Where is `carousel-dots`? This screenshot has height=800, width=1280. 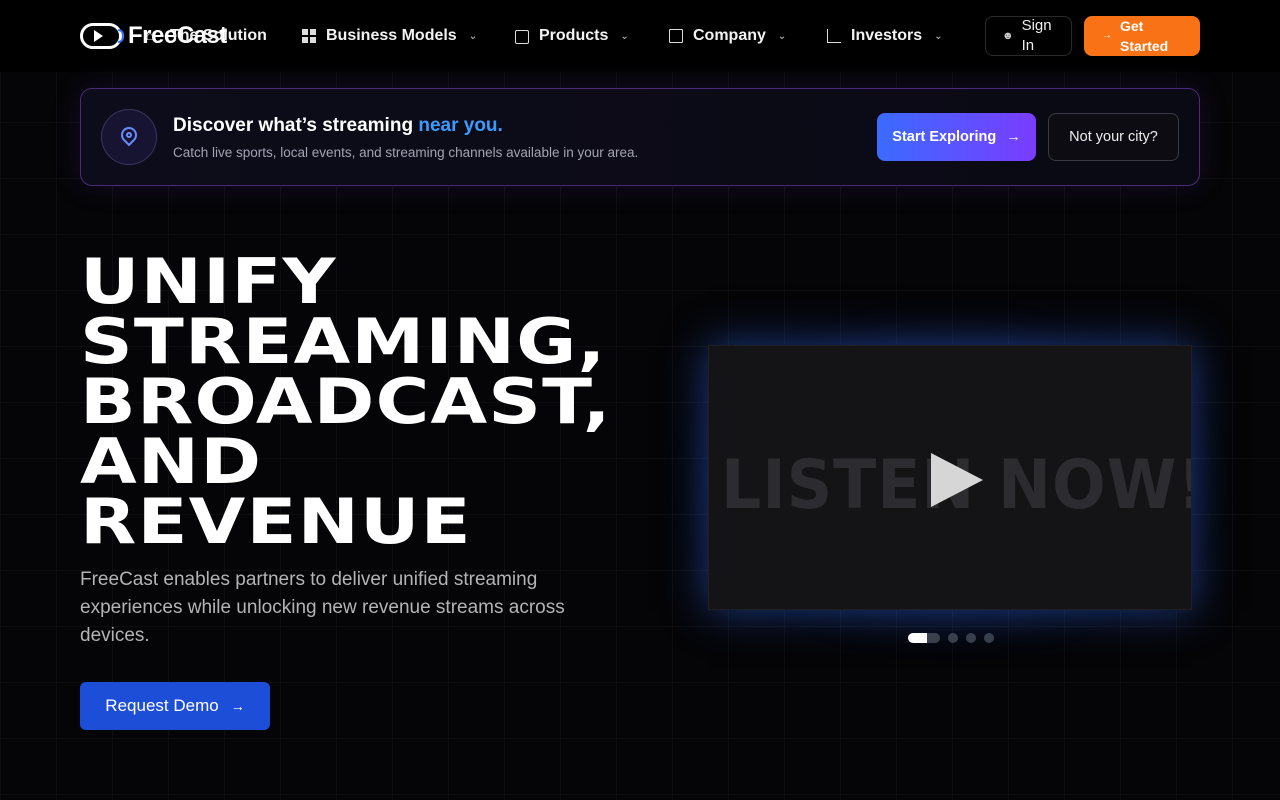
carousel-dots is located at coordinates (955, 638).